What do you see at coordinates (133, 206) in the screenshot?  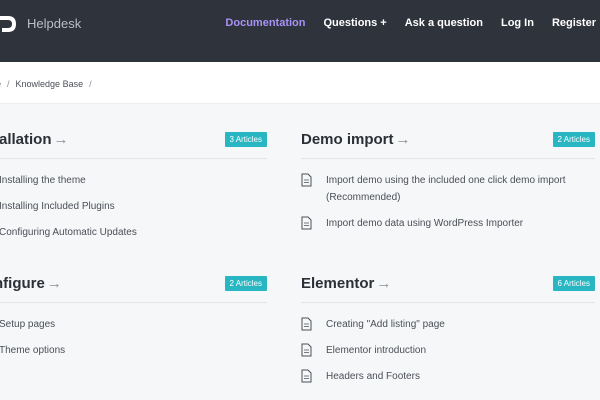 I see `article-link: Installing Included Plugins` at bounding box center [133, 206].